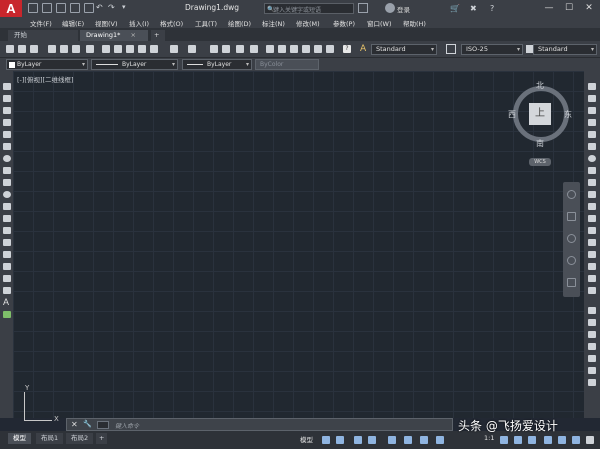 The height and width of the screenshot is (449, 600). Describe the element at coordinates (294, 49) in the screenshot. I see `tool-palettes-icon` at that location.